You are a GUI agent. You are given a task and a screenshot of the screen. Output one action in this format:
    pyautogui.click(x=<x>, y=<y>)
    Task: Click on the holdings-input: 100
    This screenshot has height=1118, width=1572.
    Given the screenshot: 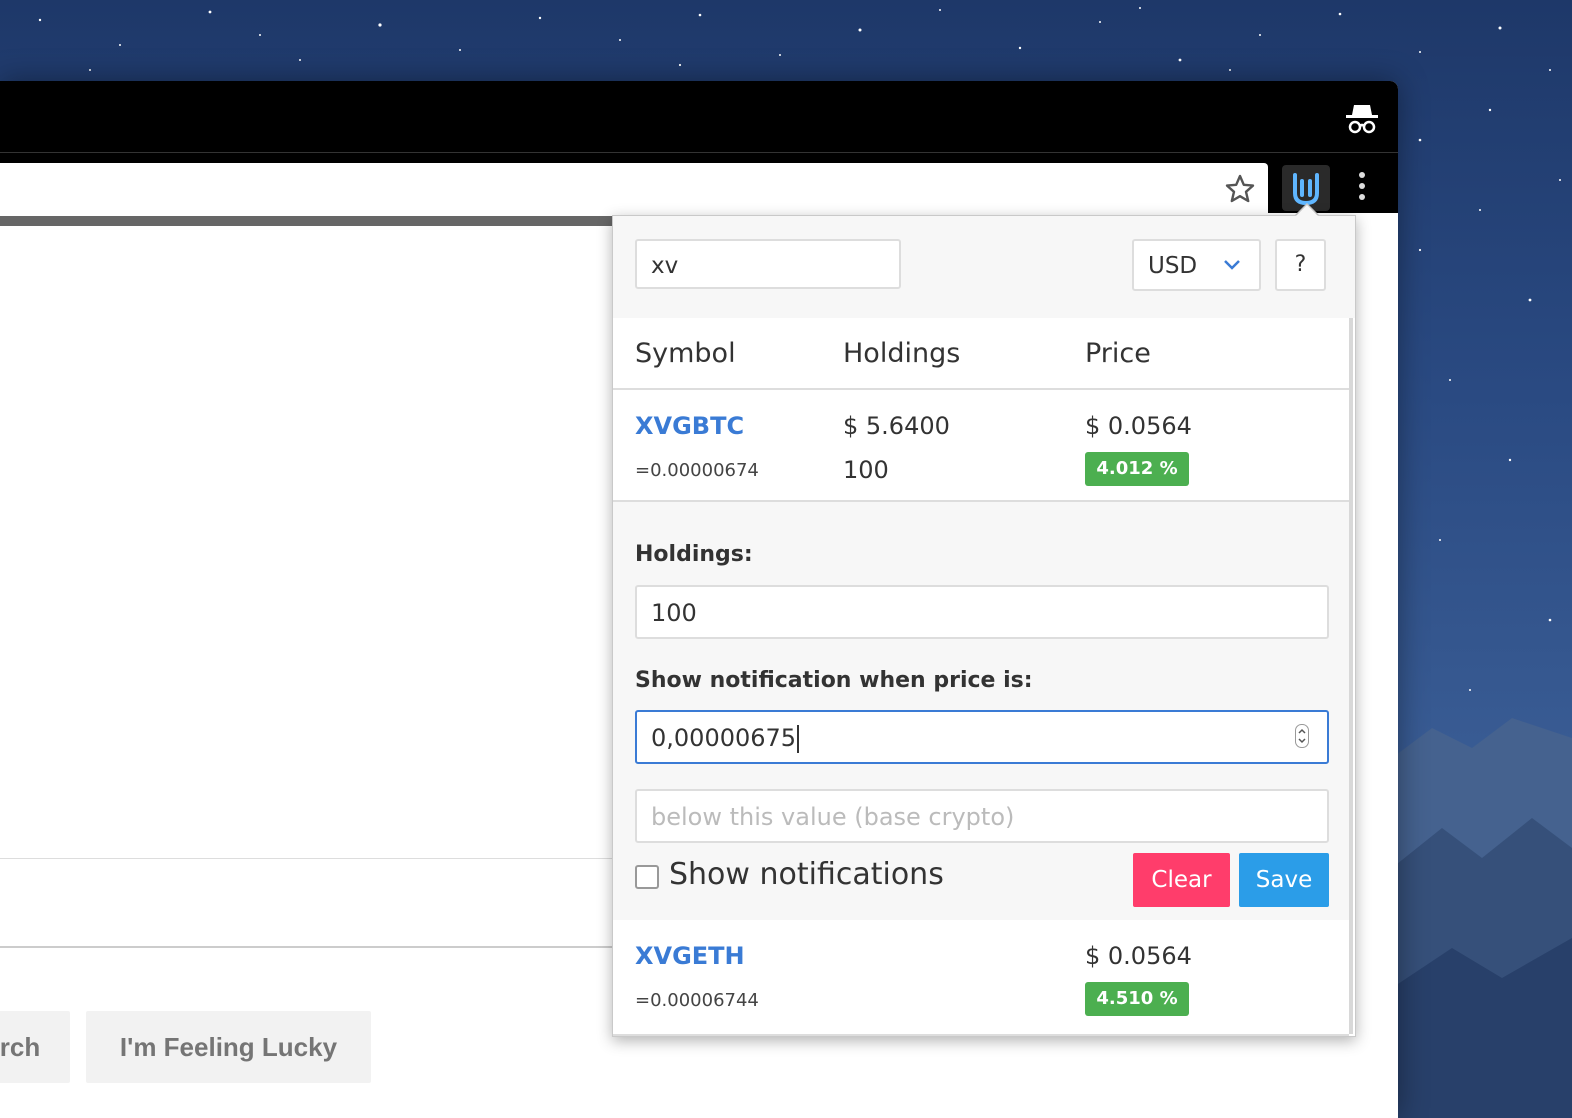 What is the action you would take?
    pyautogui.click(x=982, y=612)
    